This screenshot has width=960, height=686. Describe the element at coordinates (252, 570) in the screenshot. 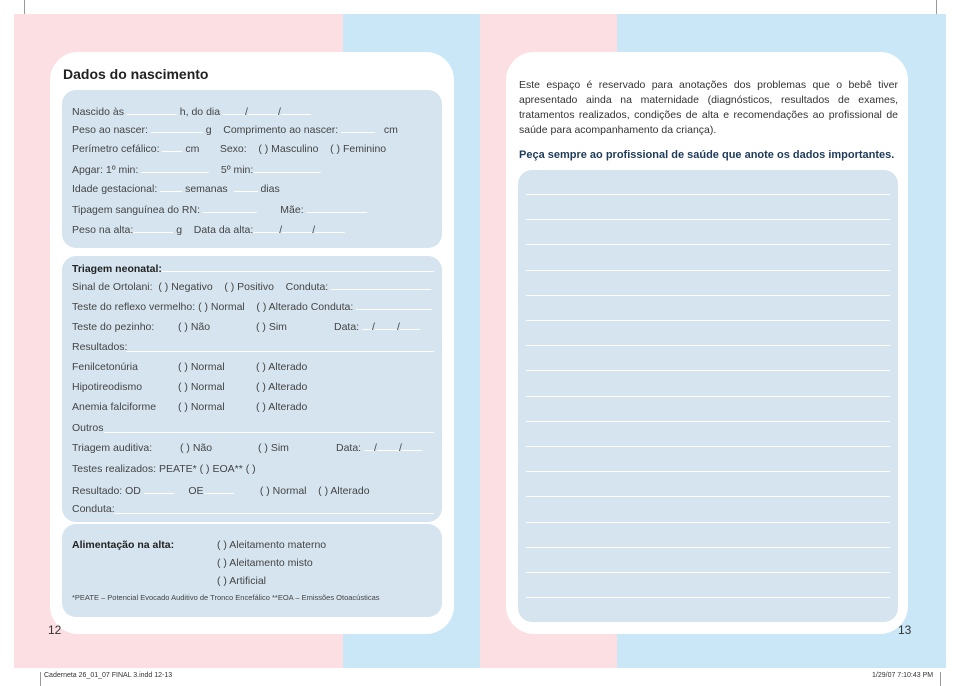

I see `feeding-box` at that location.